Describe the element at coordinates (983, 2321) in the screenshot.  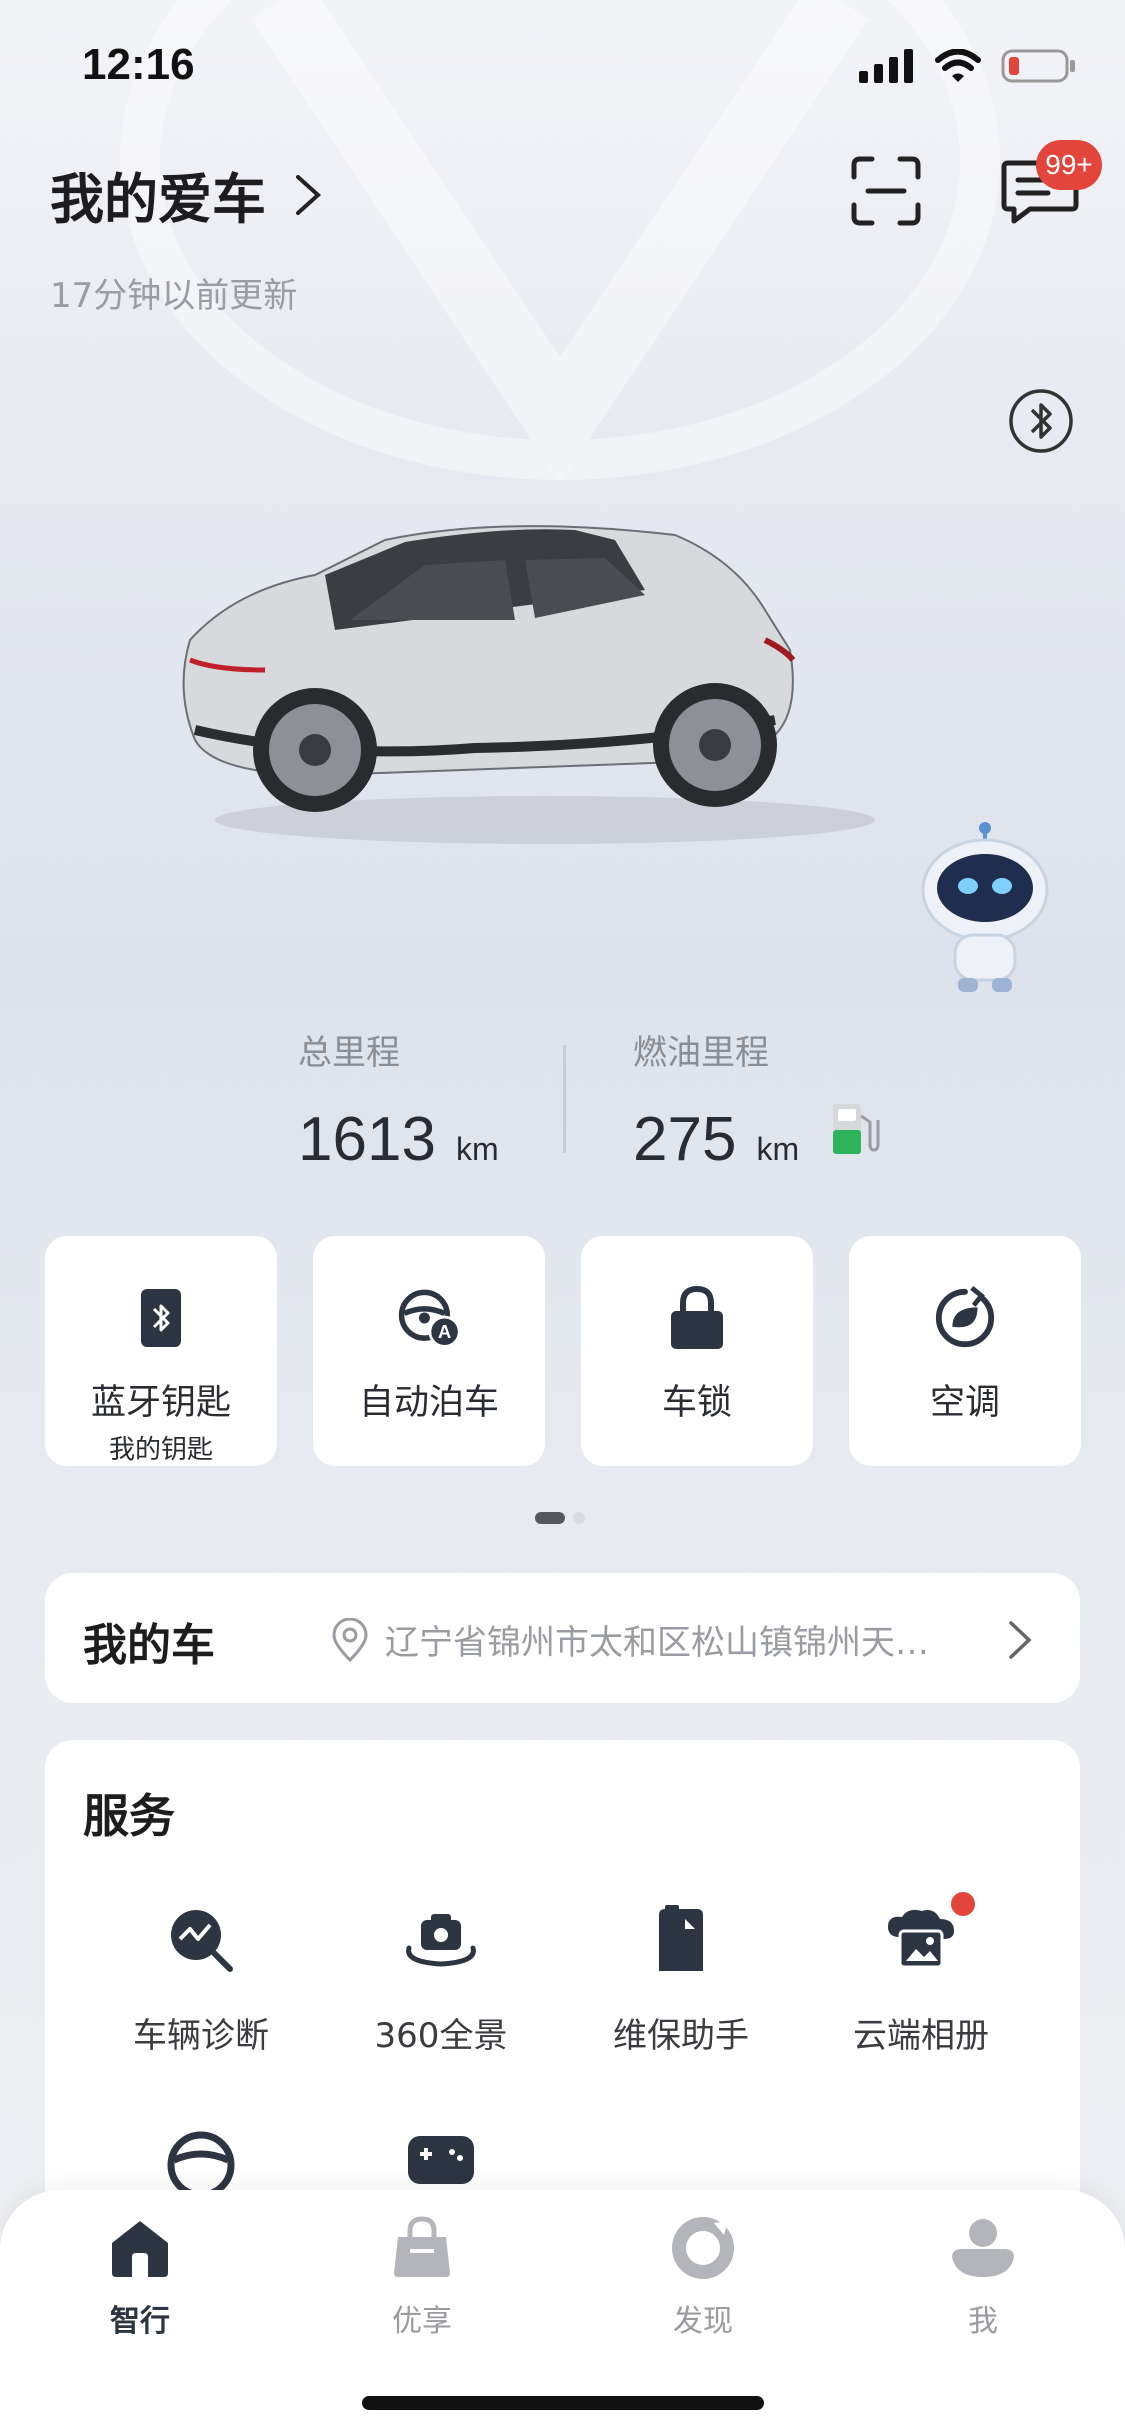
I see `tab-profile-label: 我` at that location.